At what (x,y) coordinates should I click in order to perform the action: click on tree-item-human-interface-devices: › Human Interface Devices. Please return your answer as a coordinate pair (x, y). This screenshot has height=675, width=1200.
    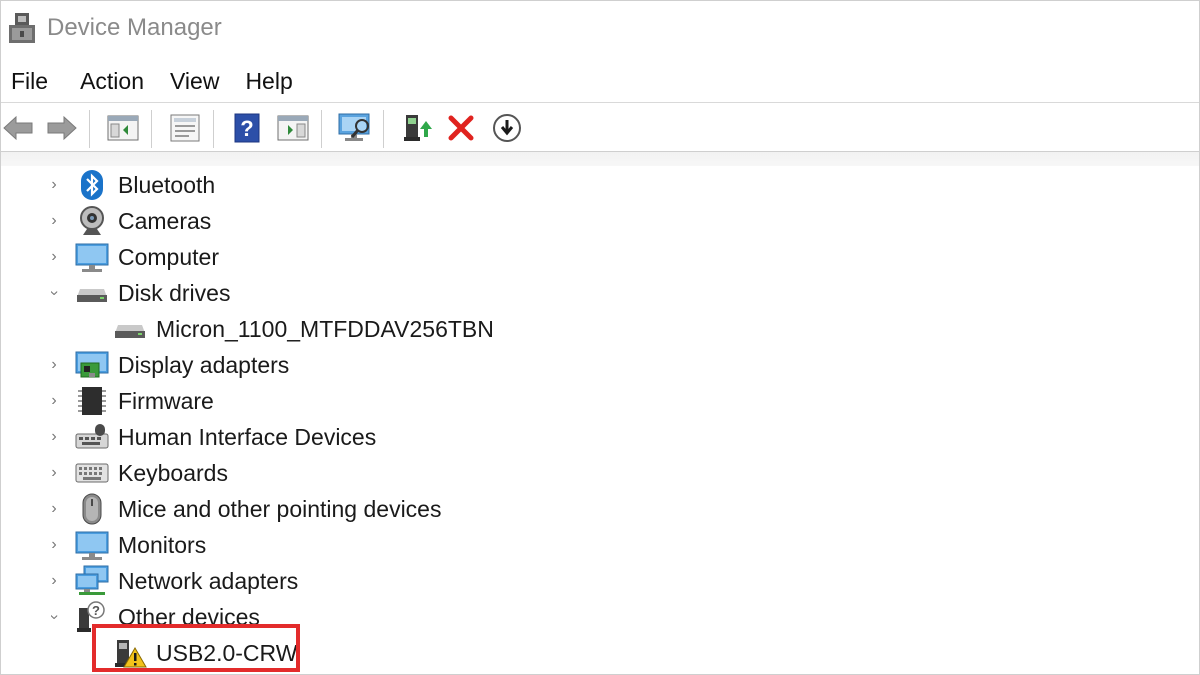
    Looking at the image, I should click on (600, 437).